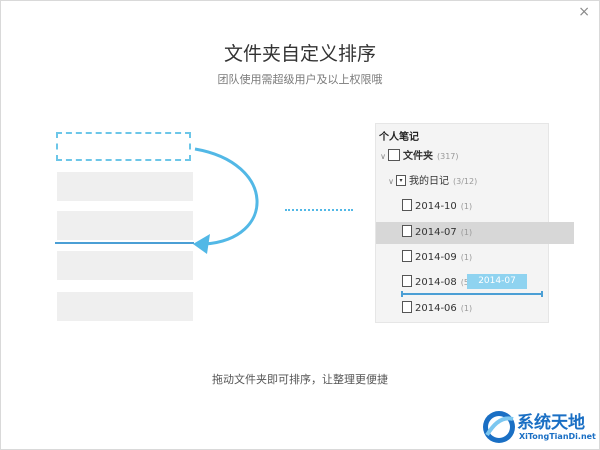 The width and height of the screenshot is (600, 450). I want to click on curved-arrow-icon, so click(226, 200).